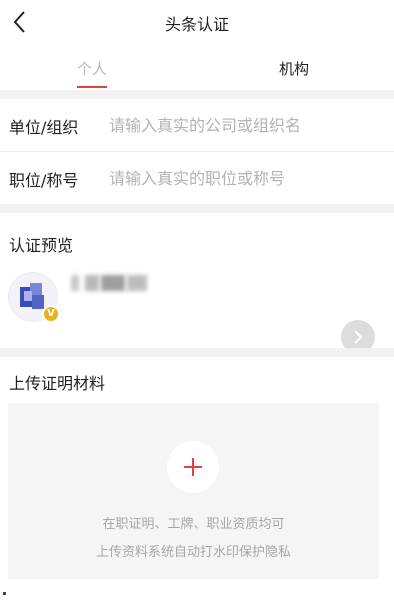  I want to click on tab-organization: 机构, so click(294, 68).